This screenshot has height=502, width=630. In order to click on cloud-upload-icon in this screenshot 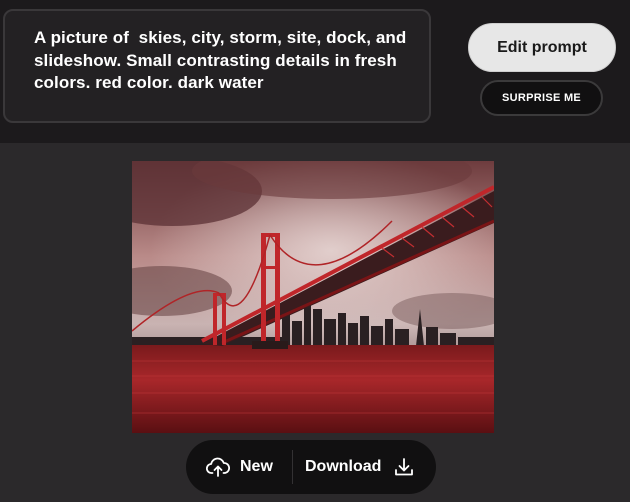, I will do `click(218, 467)`.